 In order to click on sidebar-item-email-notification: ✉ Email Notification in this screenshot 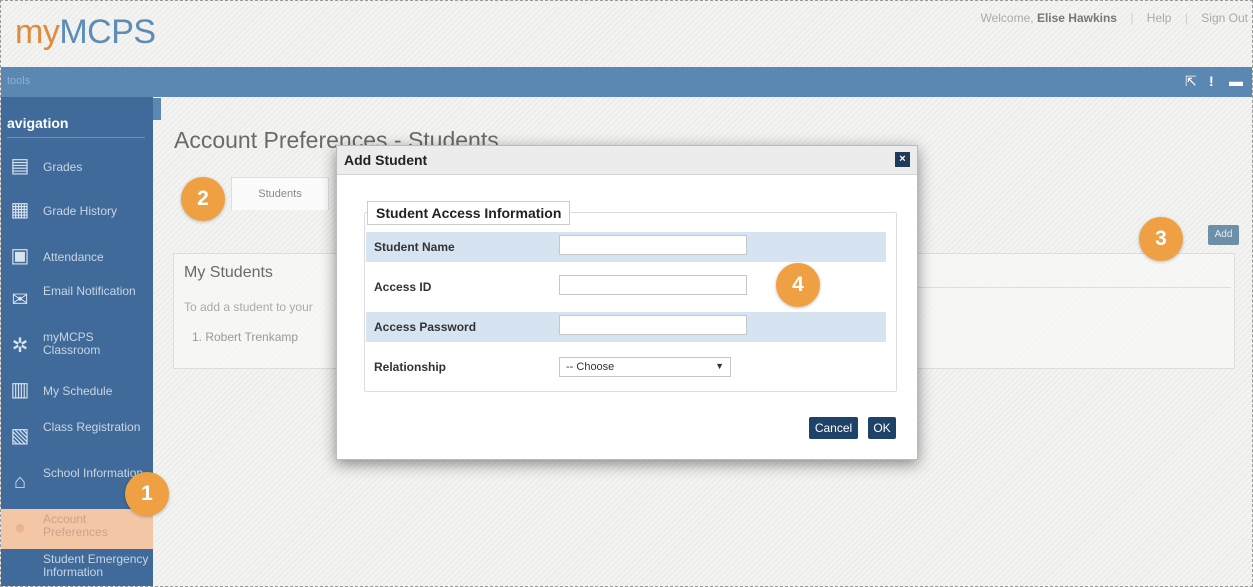, I will do `click(77, 301)`.